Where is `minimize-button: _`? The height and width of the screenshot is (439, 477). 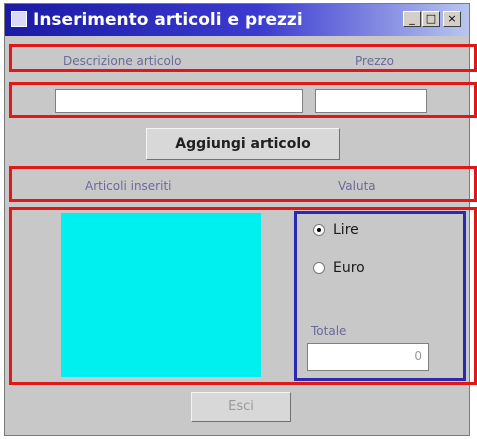
minimize-button: _ is located at coordinates (412, 19).